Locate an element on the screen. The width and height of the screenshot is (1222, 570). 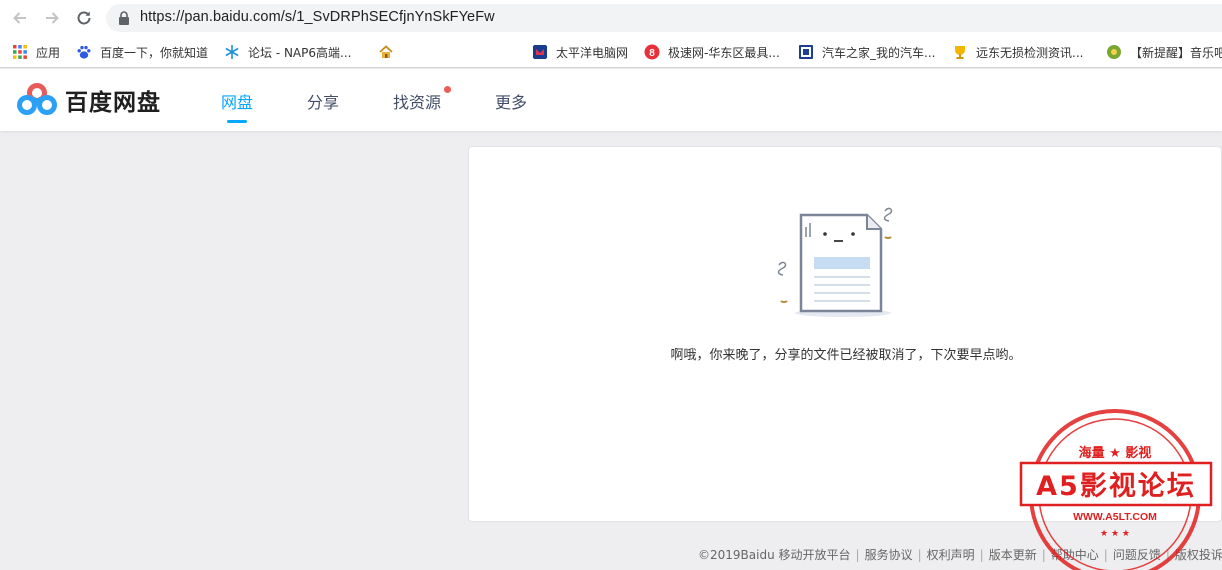
notification-dot is located at coordinates (447, 89).